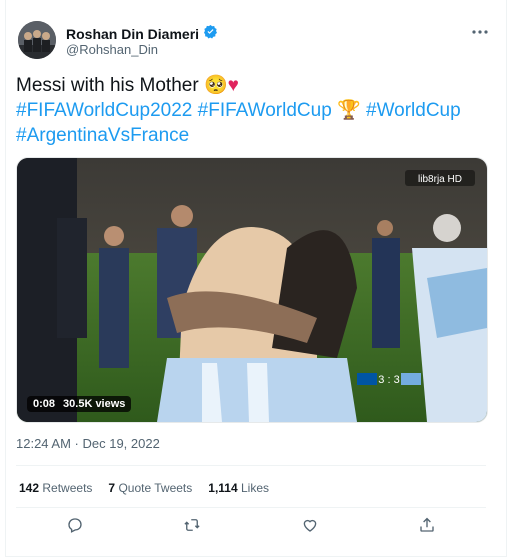 The height and width of the screenshot is (557, 516). I want to click on author-handle: @Rohshan_Din, so click(112, 49).